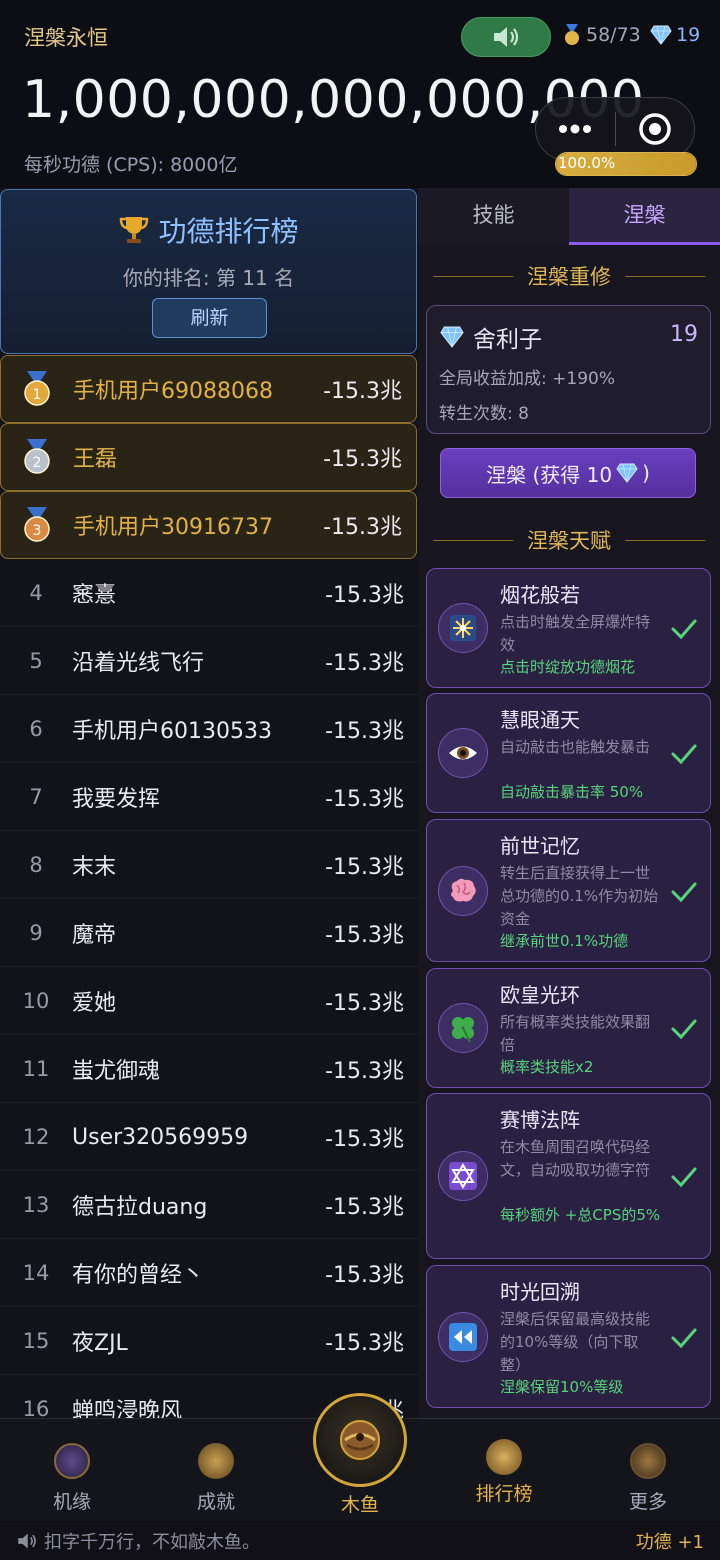  I want to click on talent-card: 赛博法阵 在木鱼周围召唤代码经文，自动吸取功德字符 每秒额外 +总CPS的5%, so click(568, 1176).